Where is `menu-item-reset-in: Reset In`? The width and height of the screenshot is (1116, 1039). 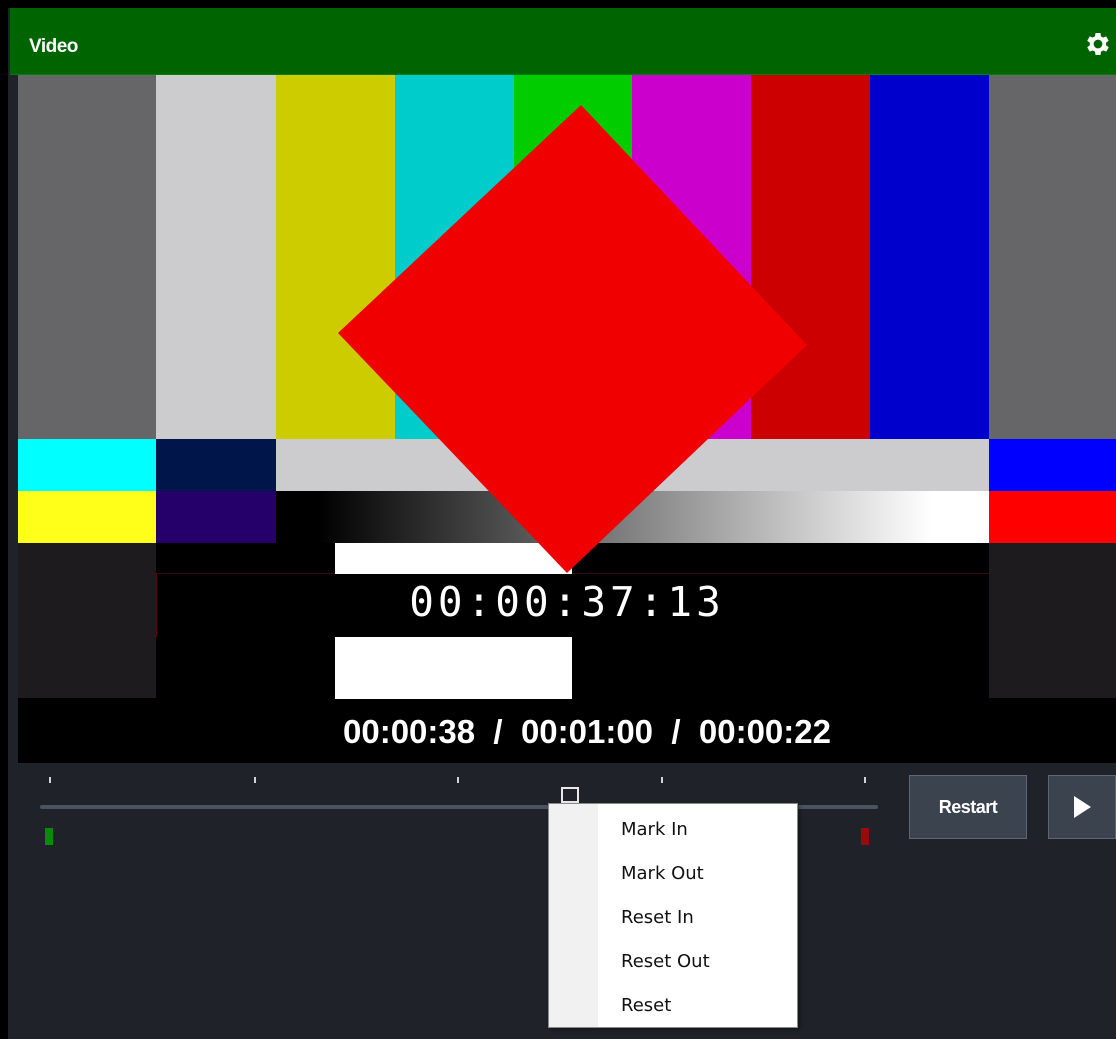 menu-item-reset-in: Reset In is located at coordinates (673, 917).